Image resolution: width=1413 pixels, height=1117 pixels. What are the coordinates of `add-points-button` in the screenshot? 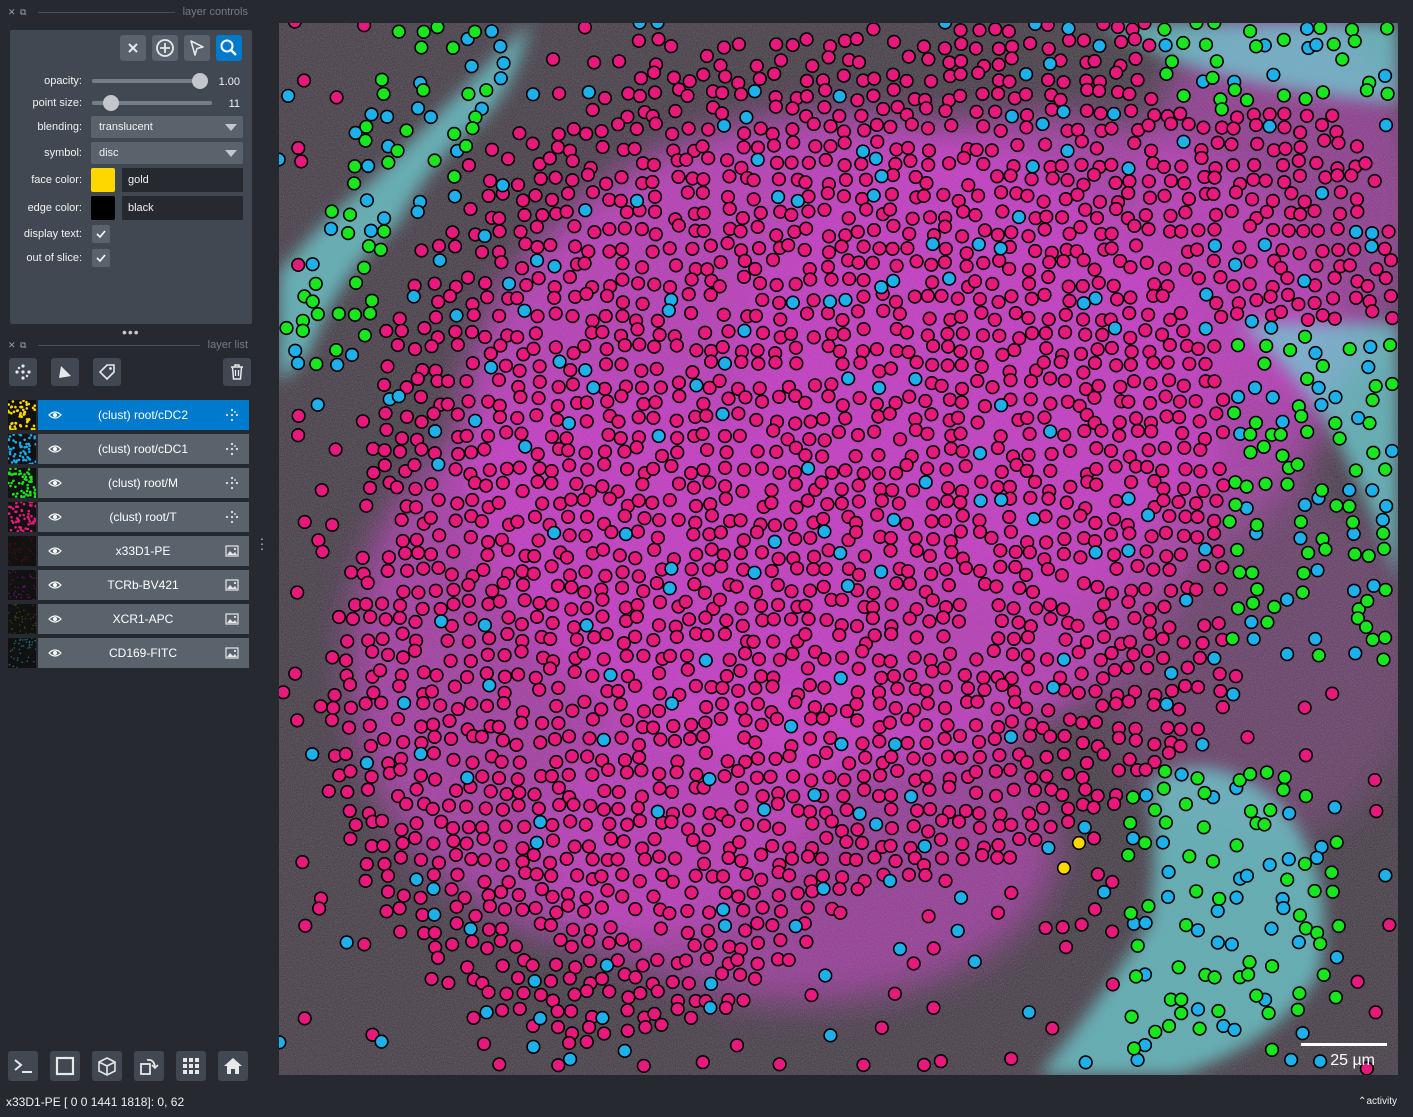 It's located at (165, 48).